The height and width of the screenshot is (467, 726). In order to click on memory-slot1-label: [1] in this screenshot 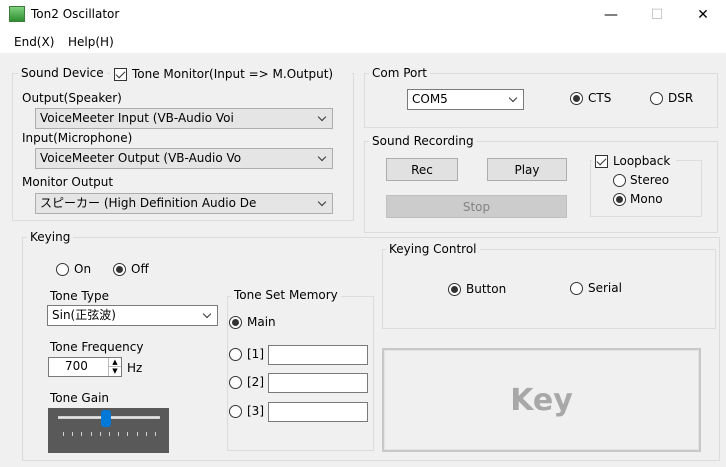, I will do `click(255, 354)`.